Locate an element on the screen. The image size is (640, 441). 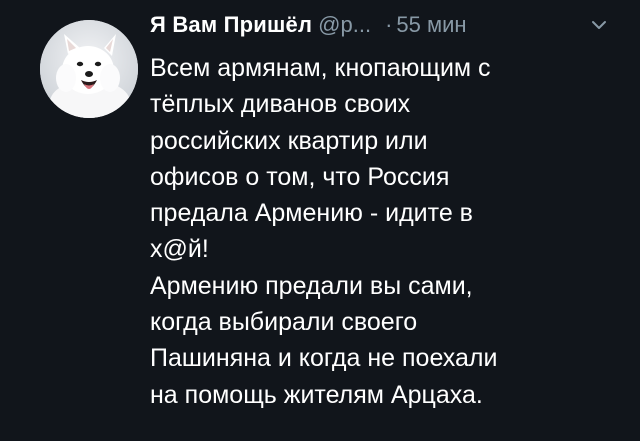
chevron-down-icon is located at coordinates (599, 25).